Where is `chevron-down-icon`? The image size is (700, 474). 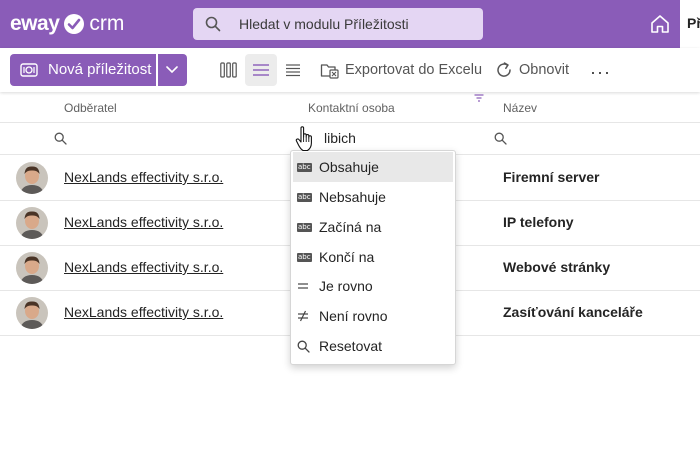
chevron-down-icon is located at coordinates (172, 70).